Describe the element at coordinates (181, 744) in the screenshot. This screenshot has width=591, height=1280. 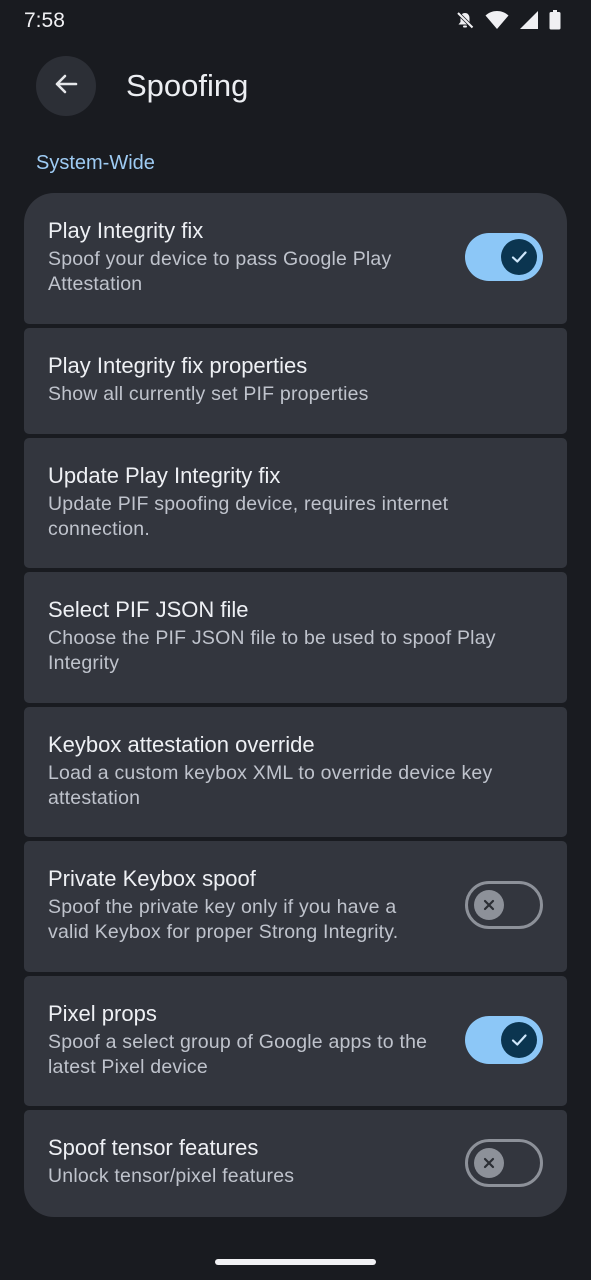
I see `pref-title: Keybox attestation override` at that location.